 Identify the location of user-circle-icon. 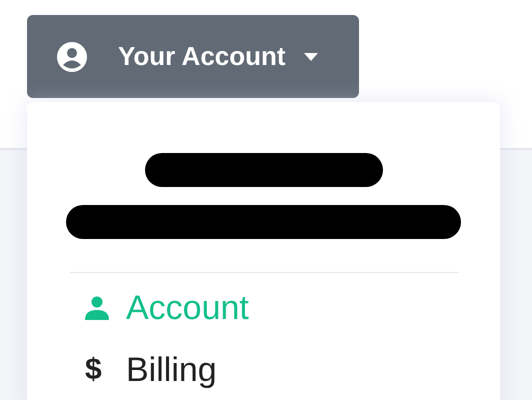
(72, 57).